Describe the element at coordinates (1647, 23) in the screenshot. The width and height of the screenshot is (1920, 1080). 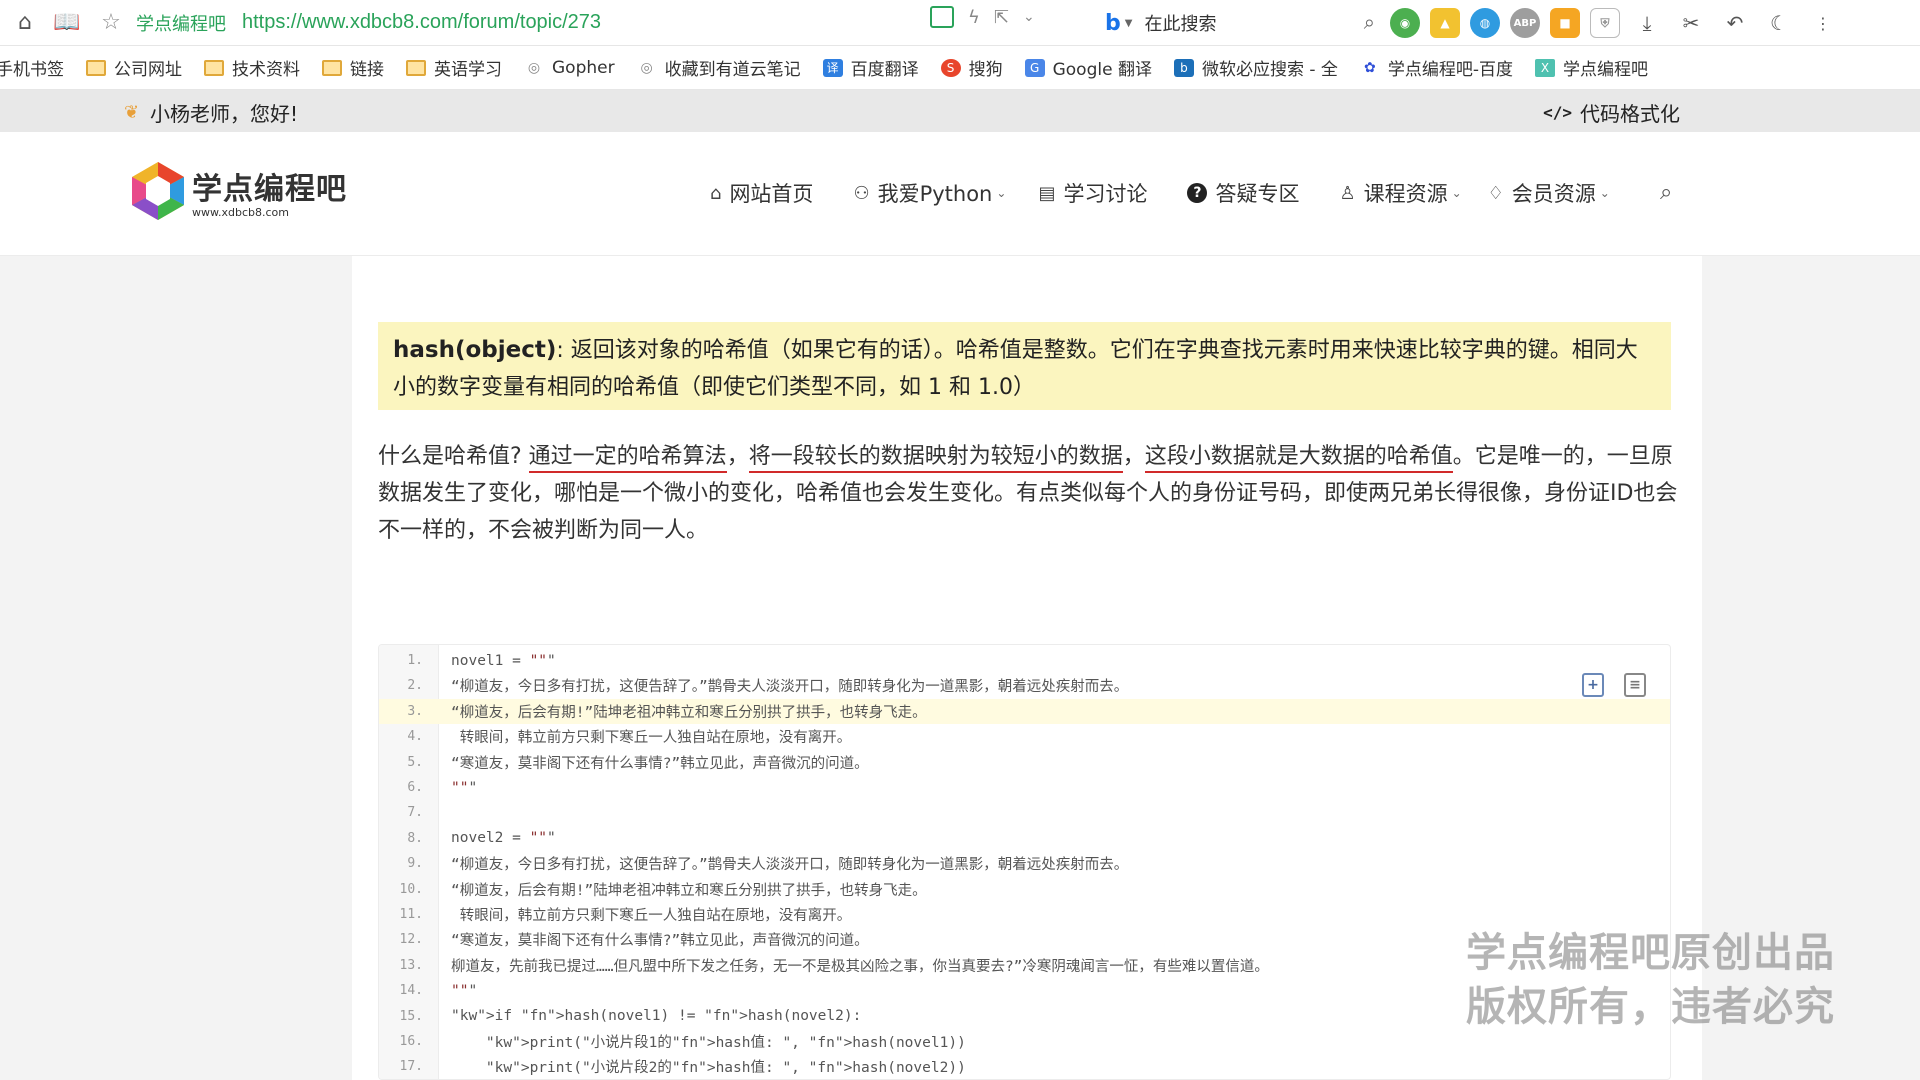
I see `download-icon: ⤓` at that location.